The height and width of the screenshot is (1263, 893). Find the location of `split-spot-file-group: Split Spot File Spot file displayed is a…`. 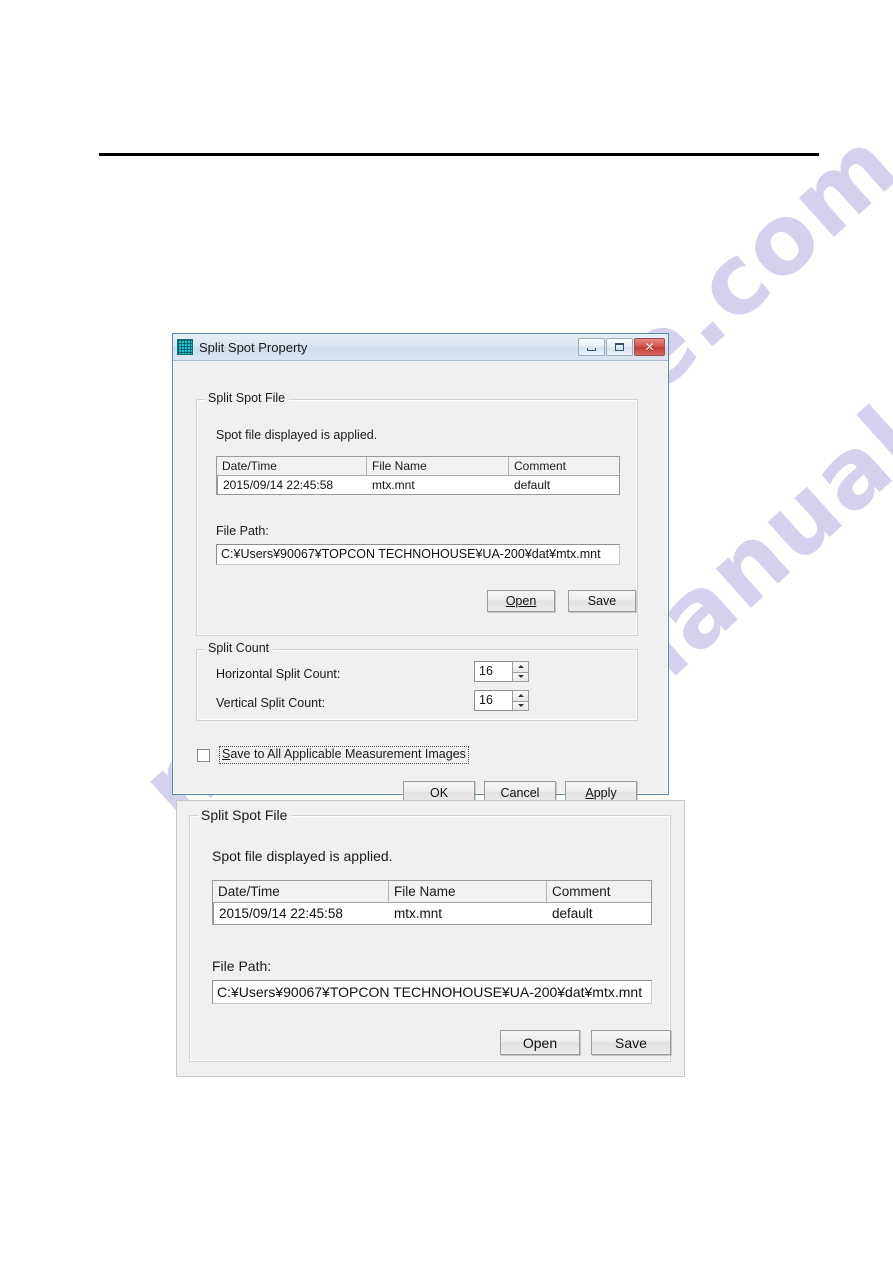

split-spot-file-group: Split Spot File Spot file displayed is a… is located at coordinates (417, 514).